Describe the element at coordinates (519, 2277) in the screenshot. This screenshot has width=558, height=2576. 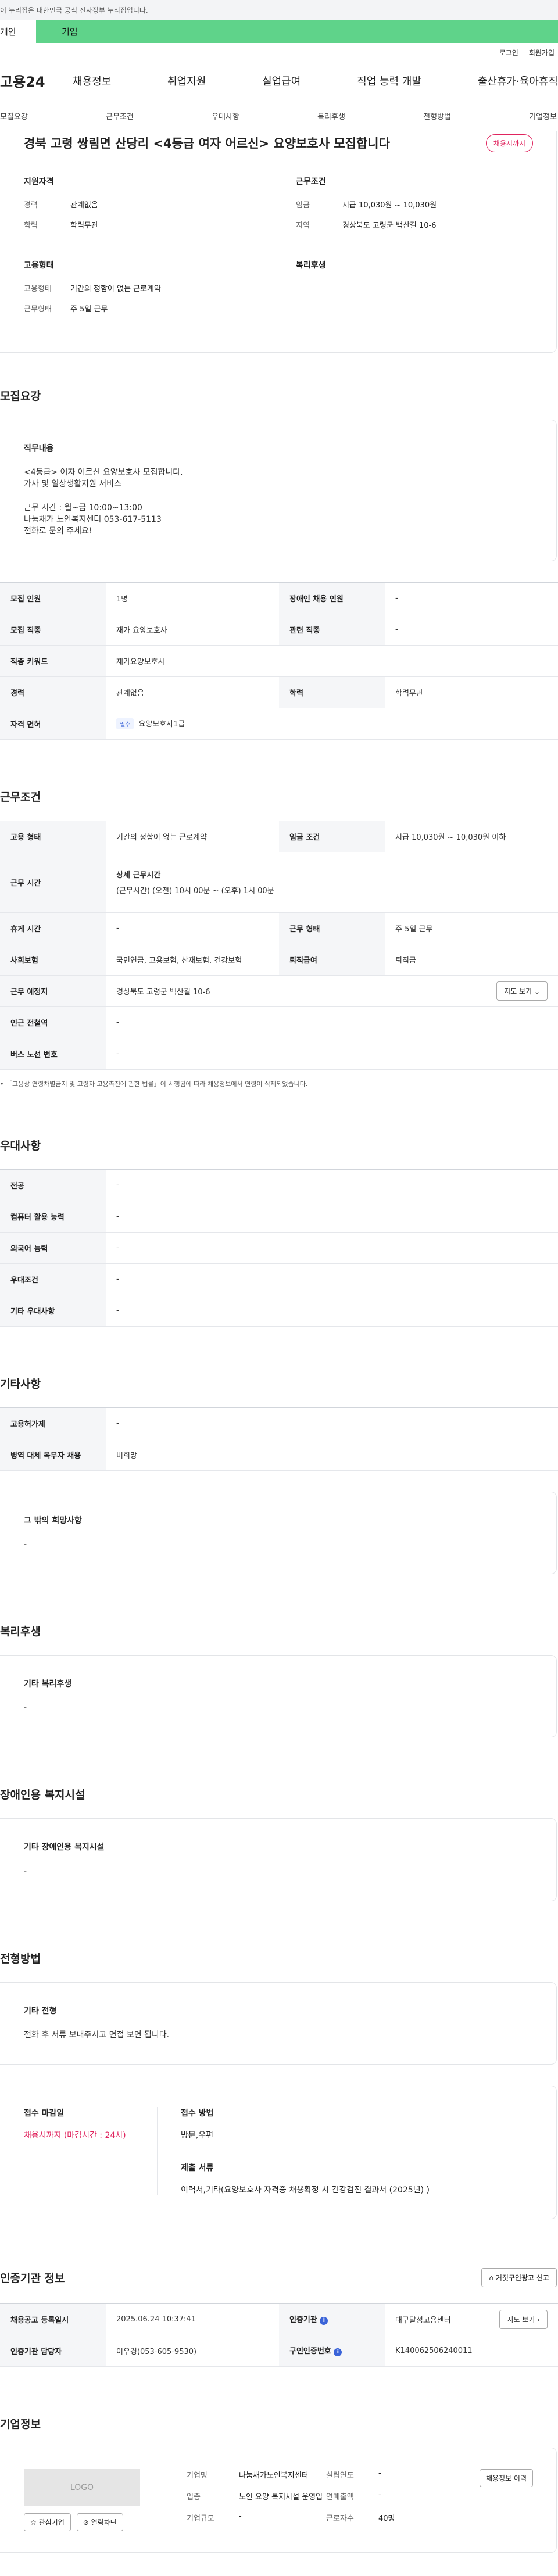
I see `report-fake-ad-button: ⌂ 거짓구인광고 신고` at that location.